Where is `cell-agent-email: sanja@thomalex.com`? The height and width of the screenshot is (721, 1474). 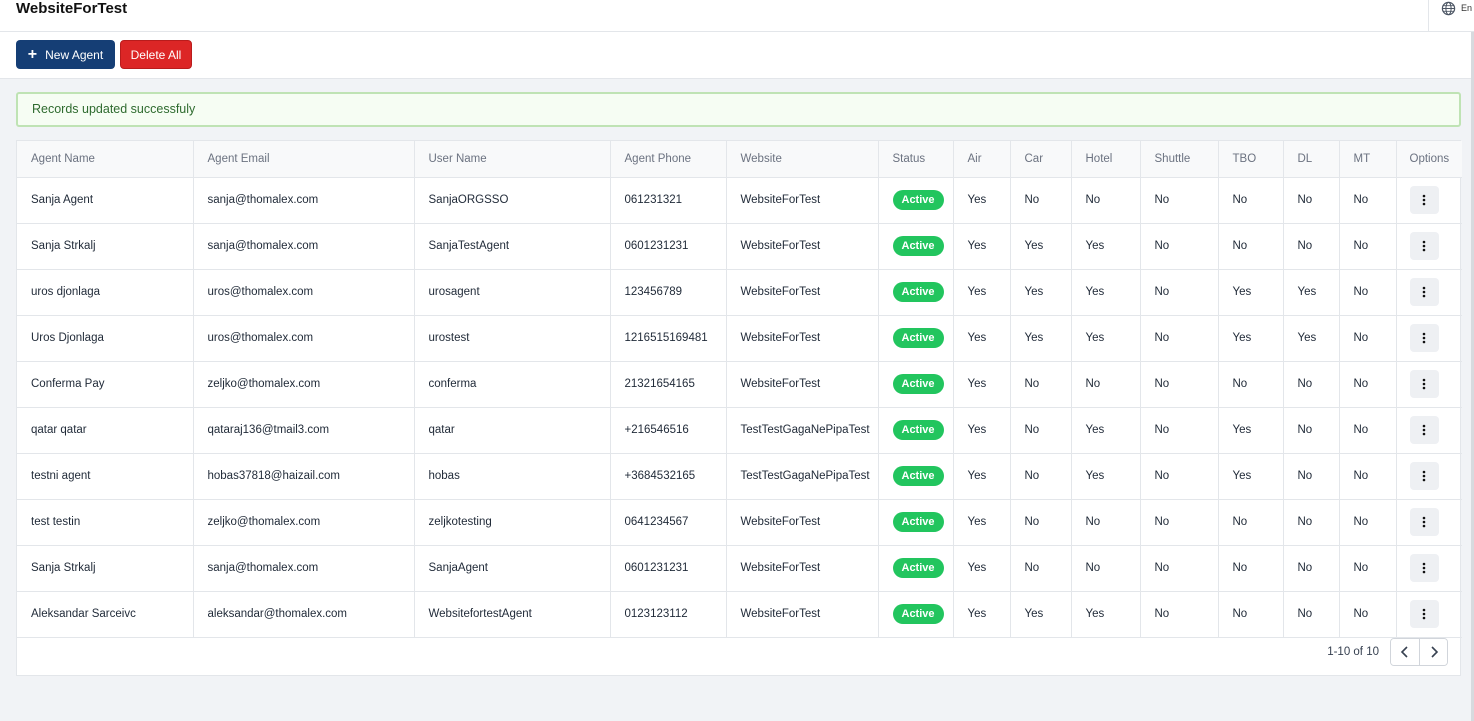
cell-agent-email: sanja@thomalex.com is located at coordinates (304, 568).